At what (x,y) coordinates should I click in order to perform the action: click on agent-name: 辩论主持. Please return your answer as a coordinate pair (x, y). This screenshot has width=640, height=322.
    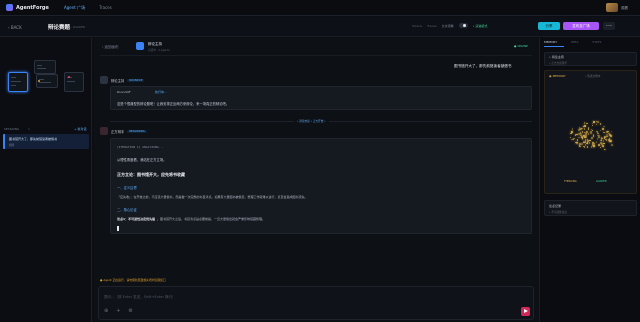
    Looking at the image, I should click on (155, 44).